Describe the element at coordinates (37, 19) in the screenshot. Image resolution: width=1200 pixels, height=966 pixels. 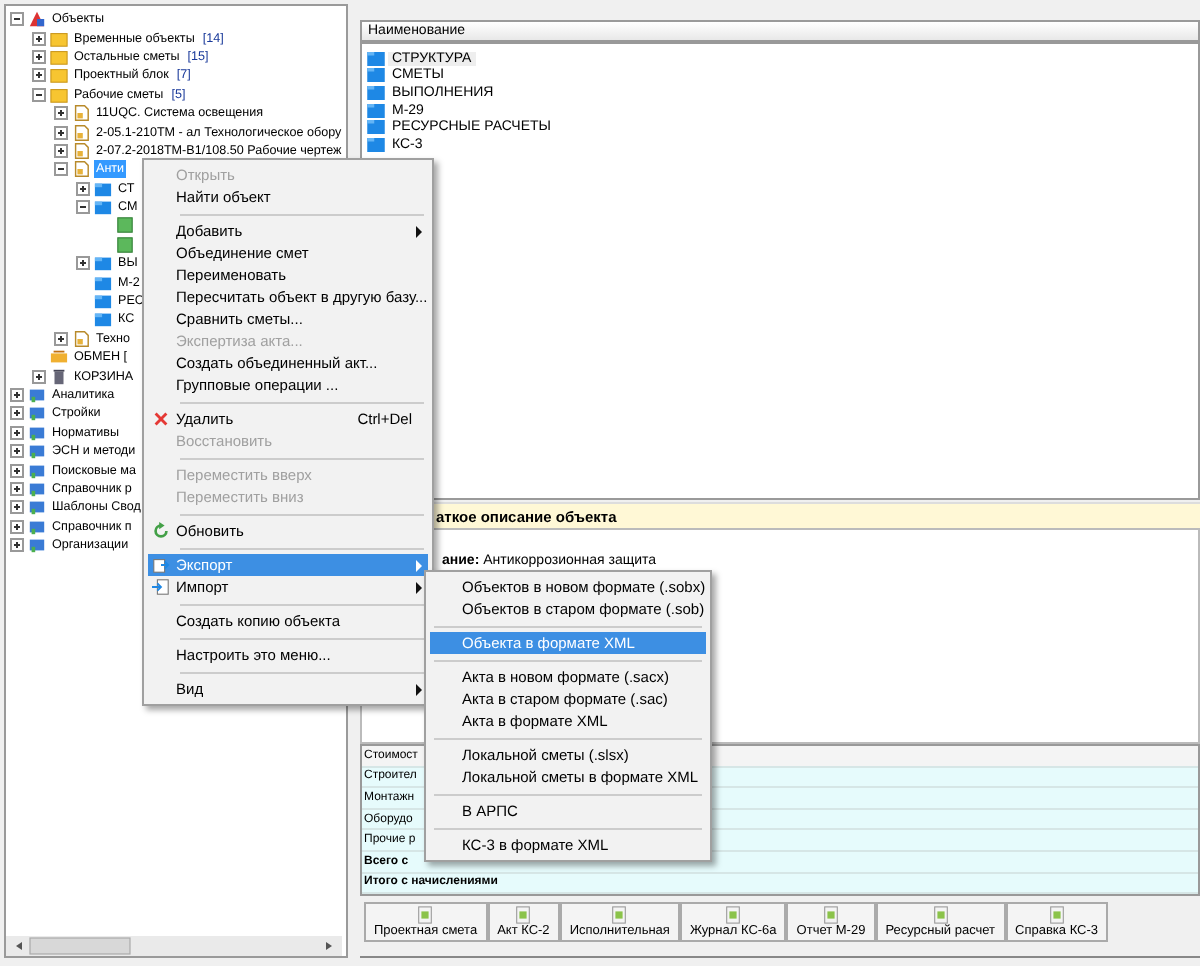
I see `tree-root-icon` at that location.